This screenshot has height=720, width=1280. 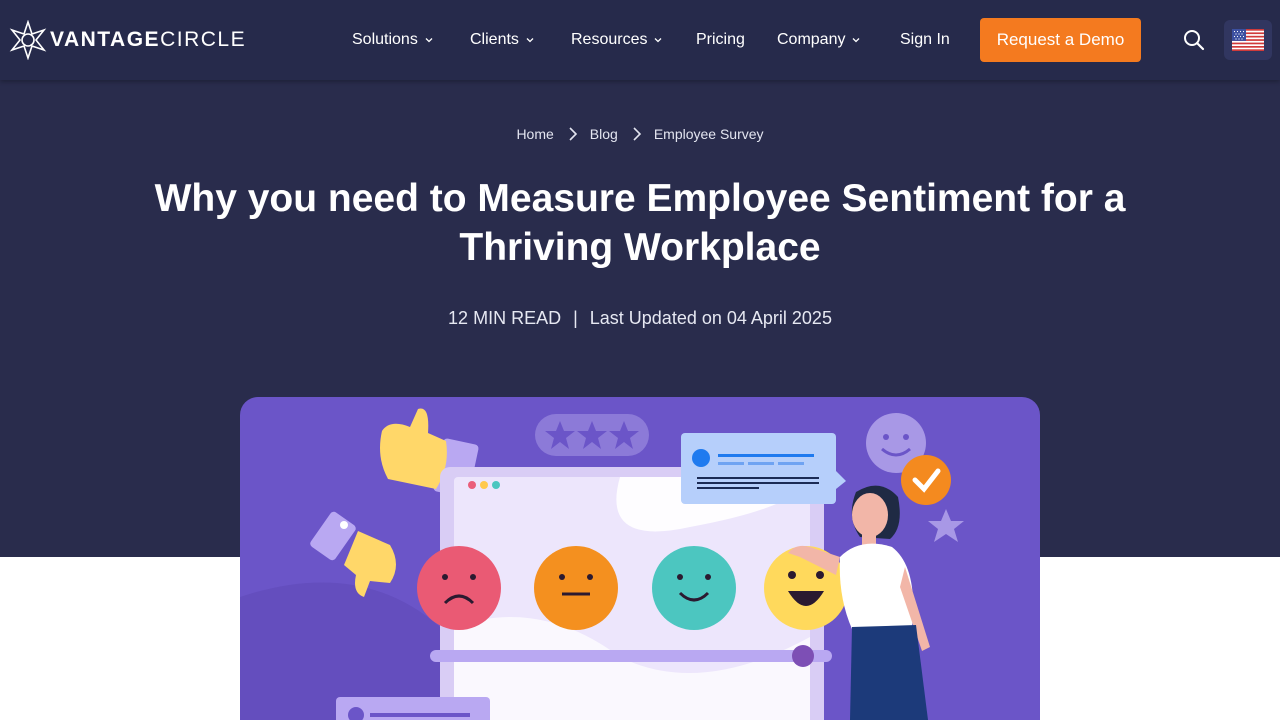 I want to click on nav-solutions: Solutions, so click(x=392, y=40).